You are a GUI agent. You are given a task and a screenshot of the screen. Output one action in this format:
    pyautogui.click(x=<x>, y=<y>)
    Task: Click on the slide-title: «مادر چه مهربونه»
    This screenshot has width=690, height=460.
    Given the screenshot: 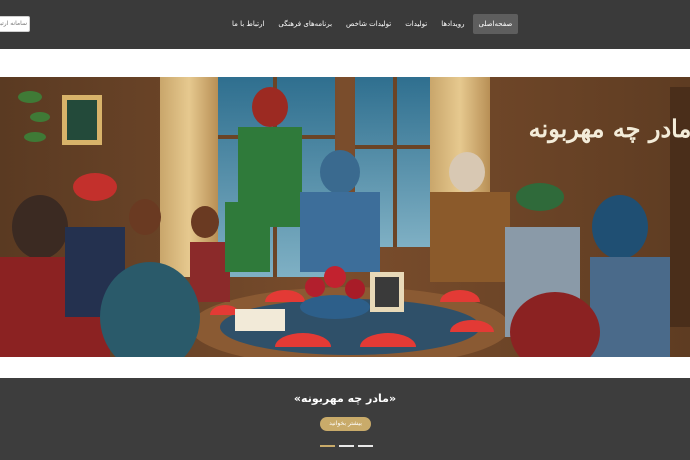 What is the action you would take?
    pyautogui.click(x=345, y=398)
    